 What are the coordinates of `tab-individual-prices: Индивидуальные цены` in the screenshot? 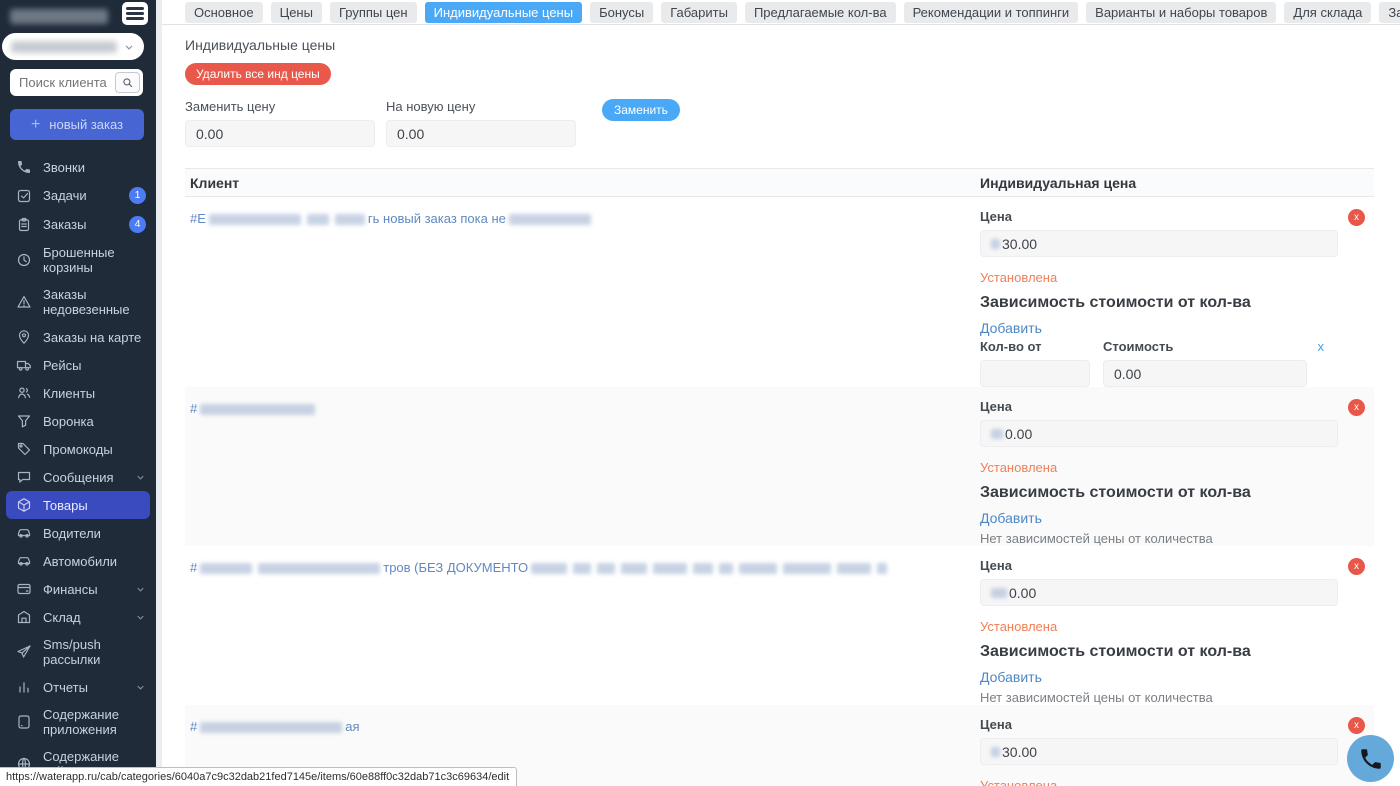 It's located at (503, 12).